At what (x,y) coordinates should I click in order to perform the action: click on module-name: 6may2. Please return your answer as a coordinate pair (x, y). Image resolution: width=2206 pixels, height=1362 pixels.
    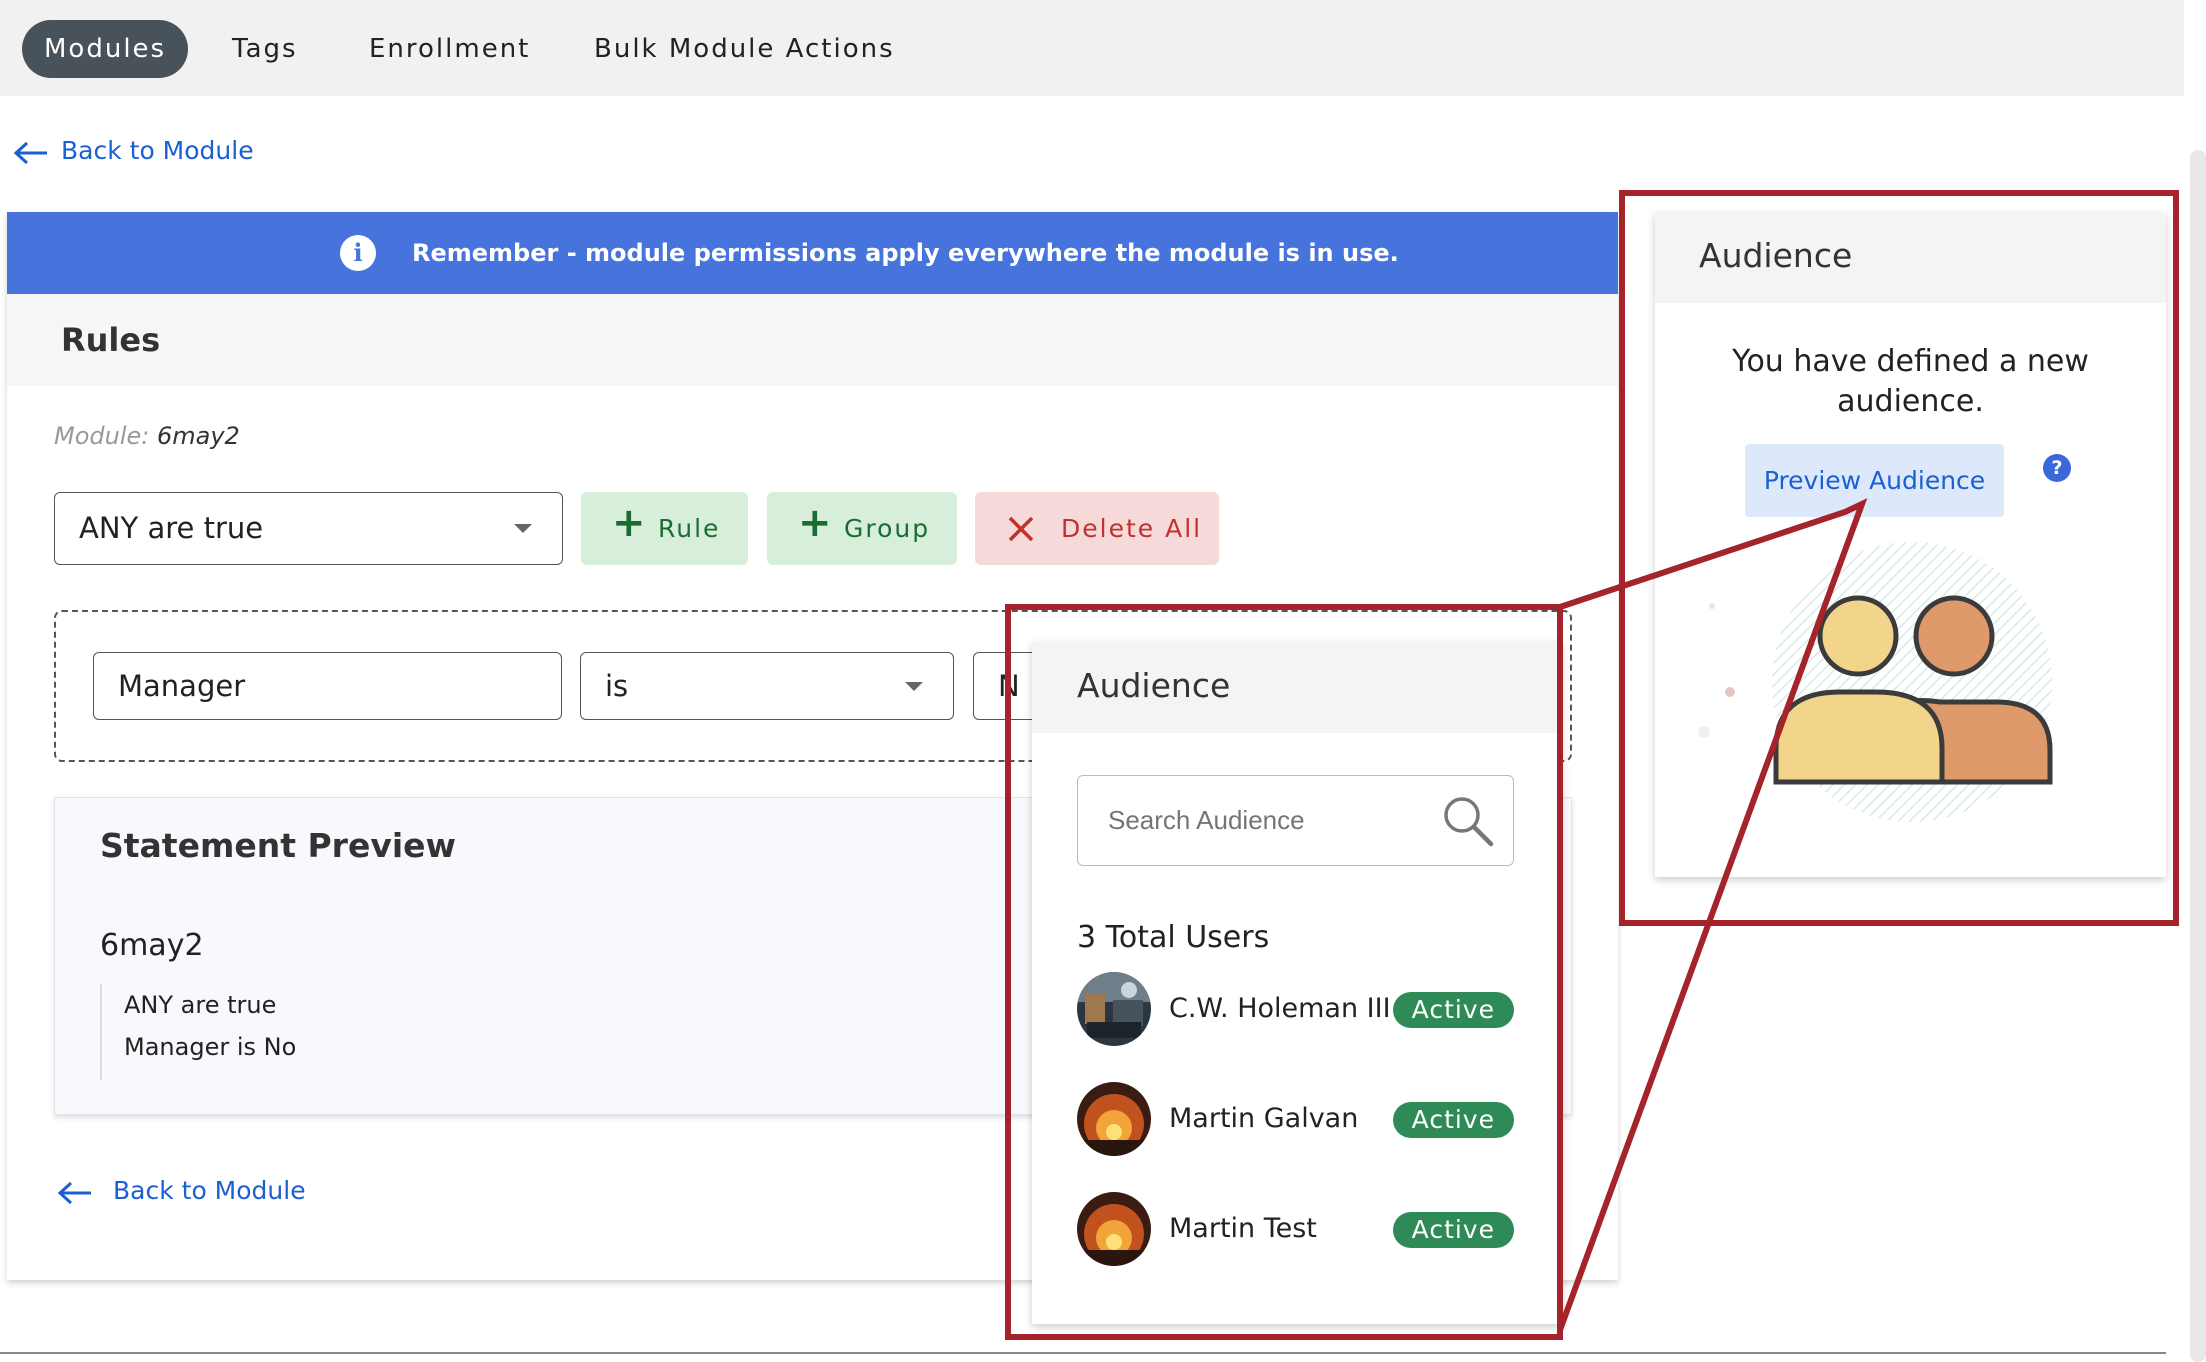
    Looking at the image, I should click on (198, 436).